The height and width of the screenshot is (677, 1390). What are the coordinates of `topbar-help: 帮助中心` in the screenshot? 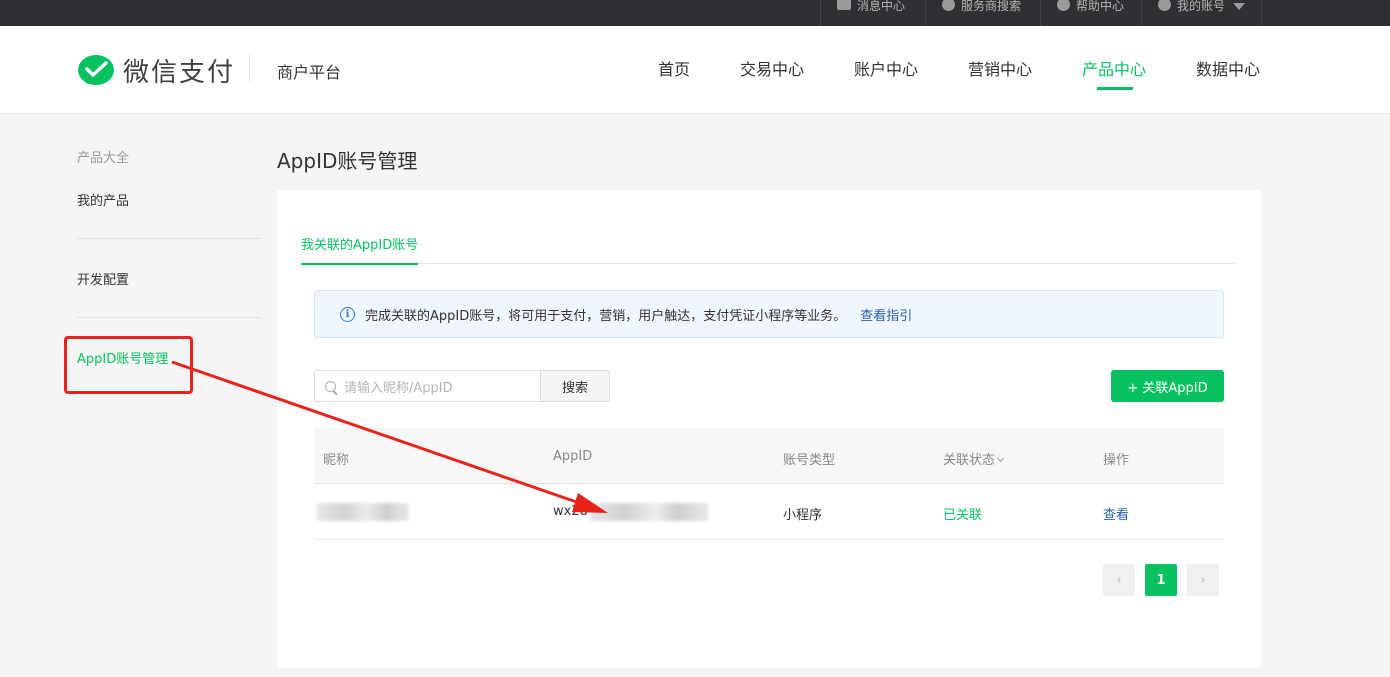 It's located at (1090, 13).